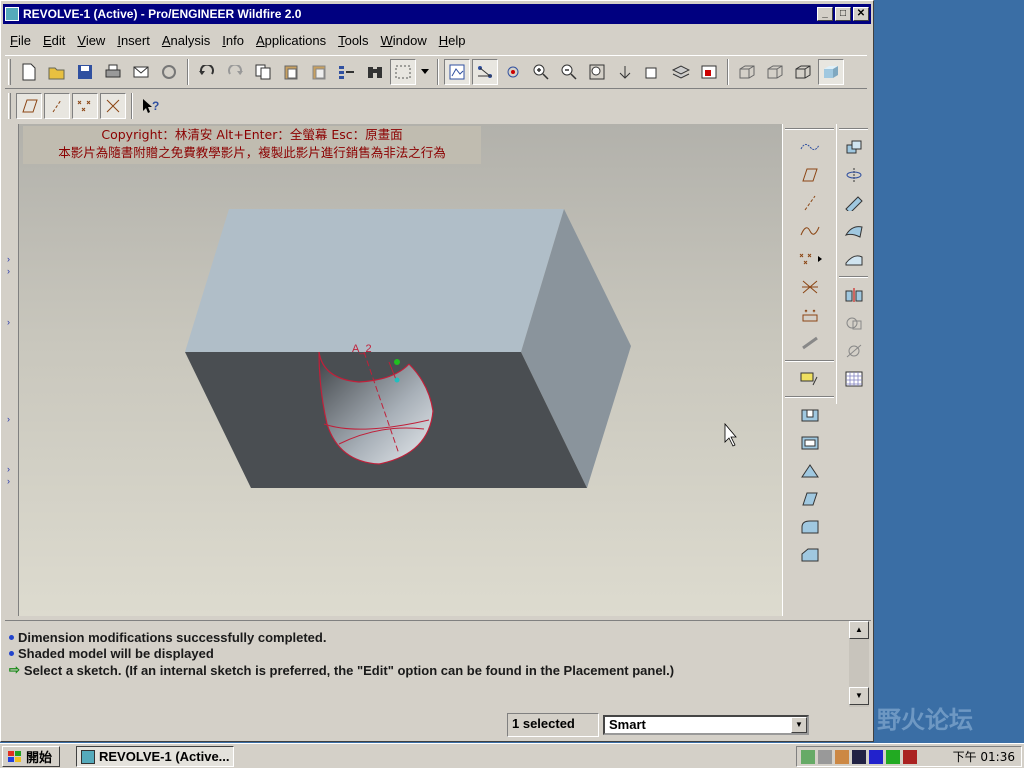  Describe the element at coordinates (709, 72) in the screenshot. I see `view-manager-icon` at that location.